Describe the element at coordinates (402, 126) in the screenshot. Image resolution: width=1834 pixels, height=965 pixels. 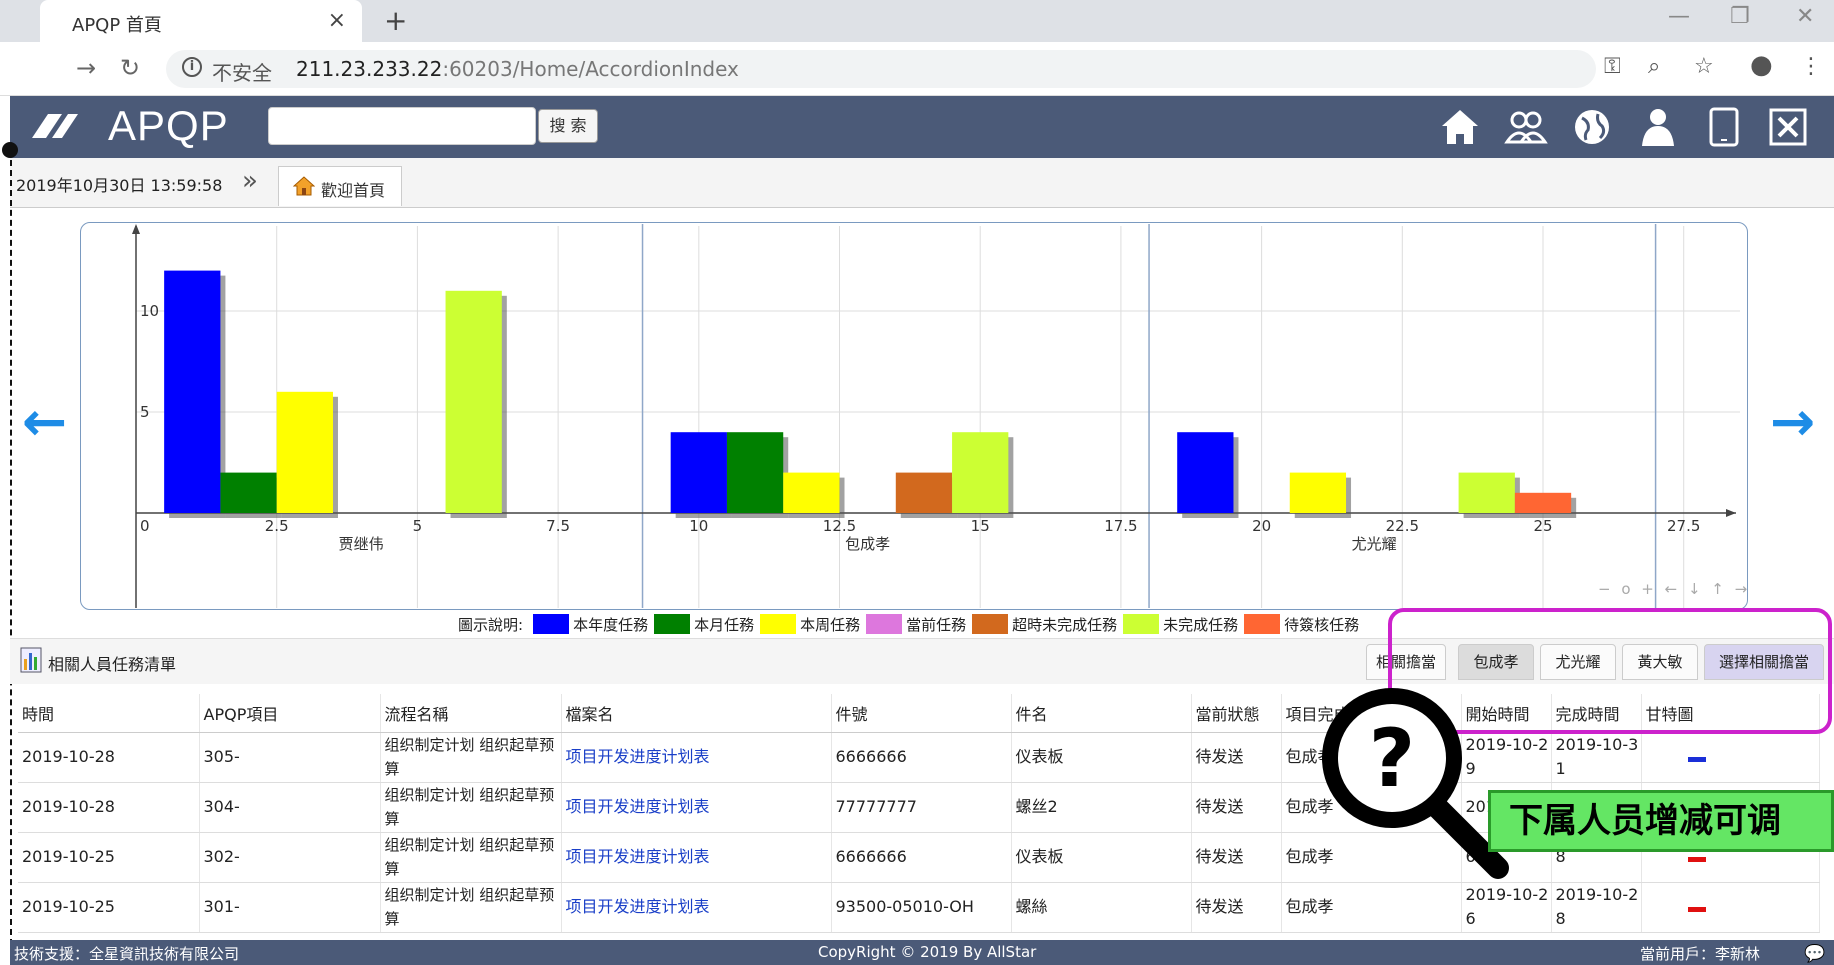
I see `search-input` at that location.